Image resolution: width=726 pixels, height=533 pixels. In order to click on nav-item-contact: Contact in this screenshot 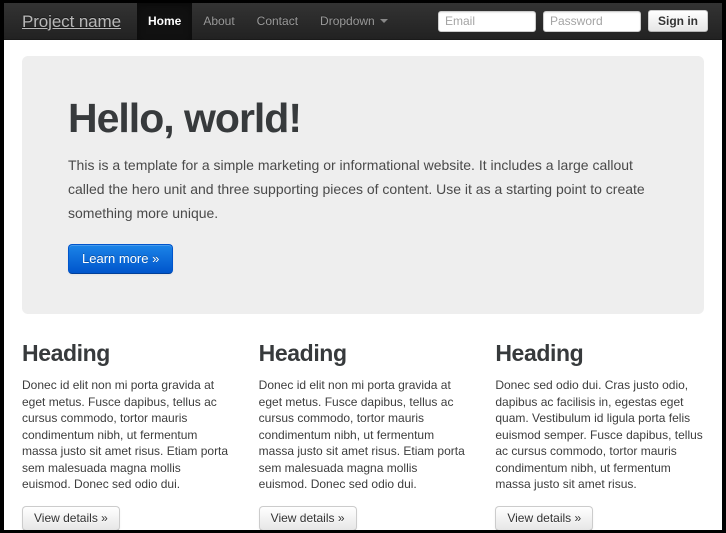, I will do `click(277, 21)`.